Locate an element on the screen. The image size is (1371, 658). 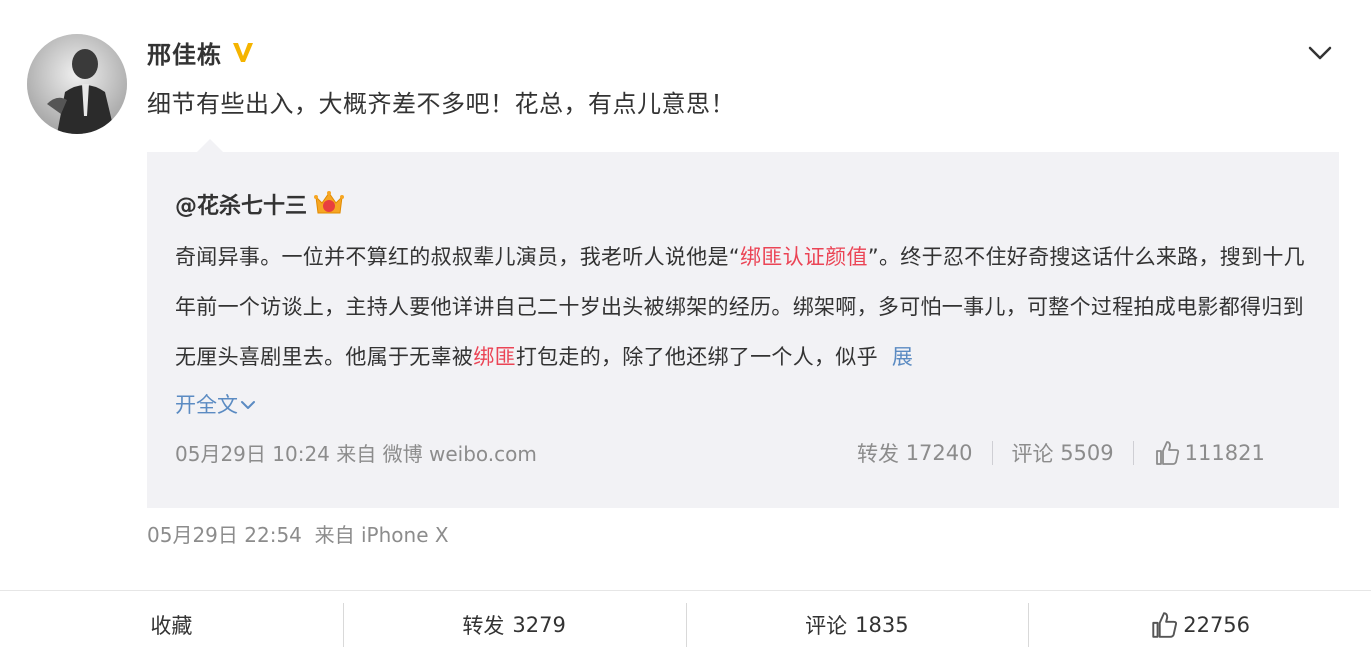
repost-button: 转发 3279 is located at coordinates (514, 625).